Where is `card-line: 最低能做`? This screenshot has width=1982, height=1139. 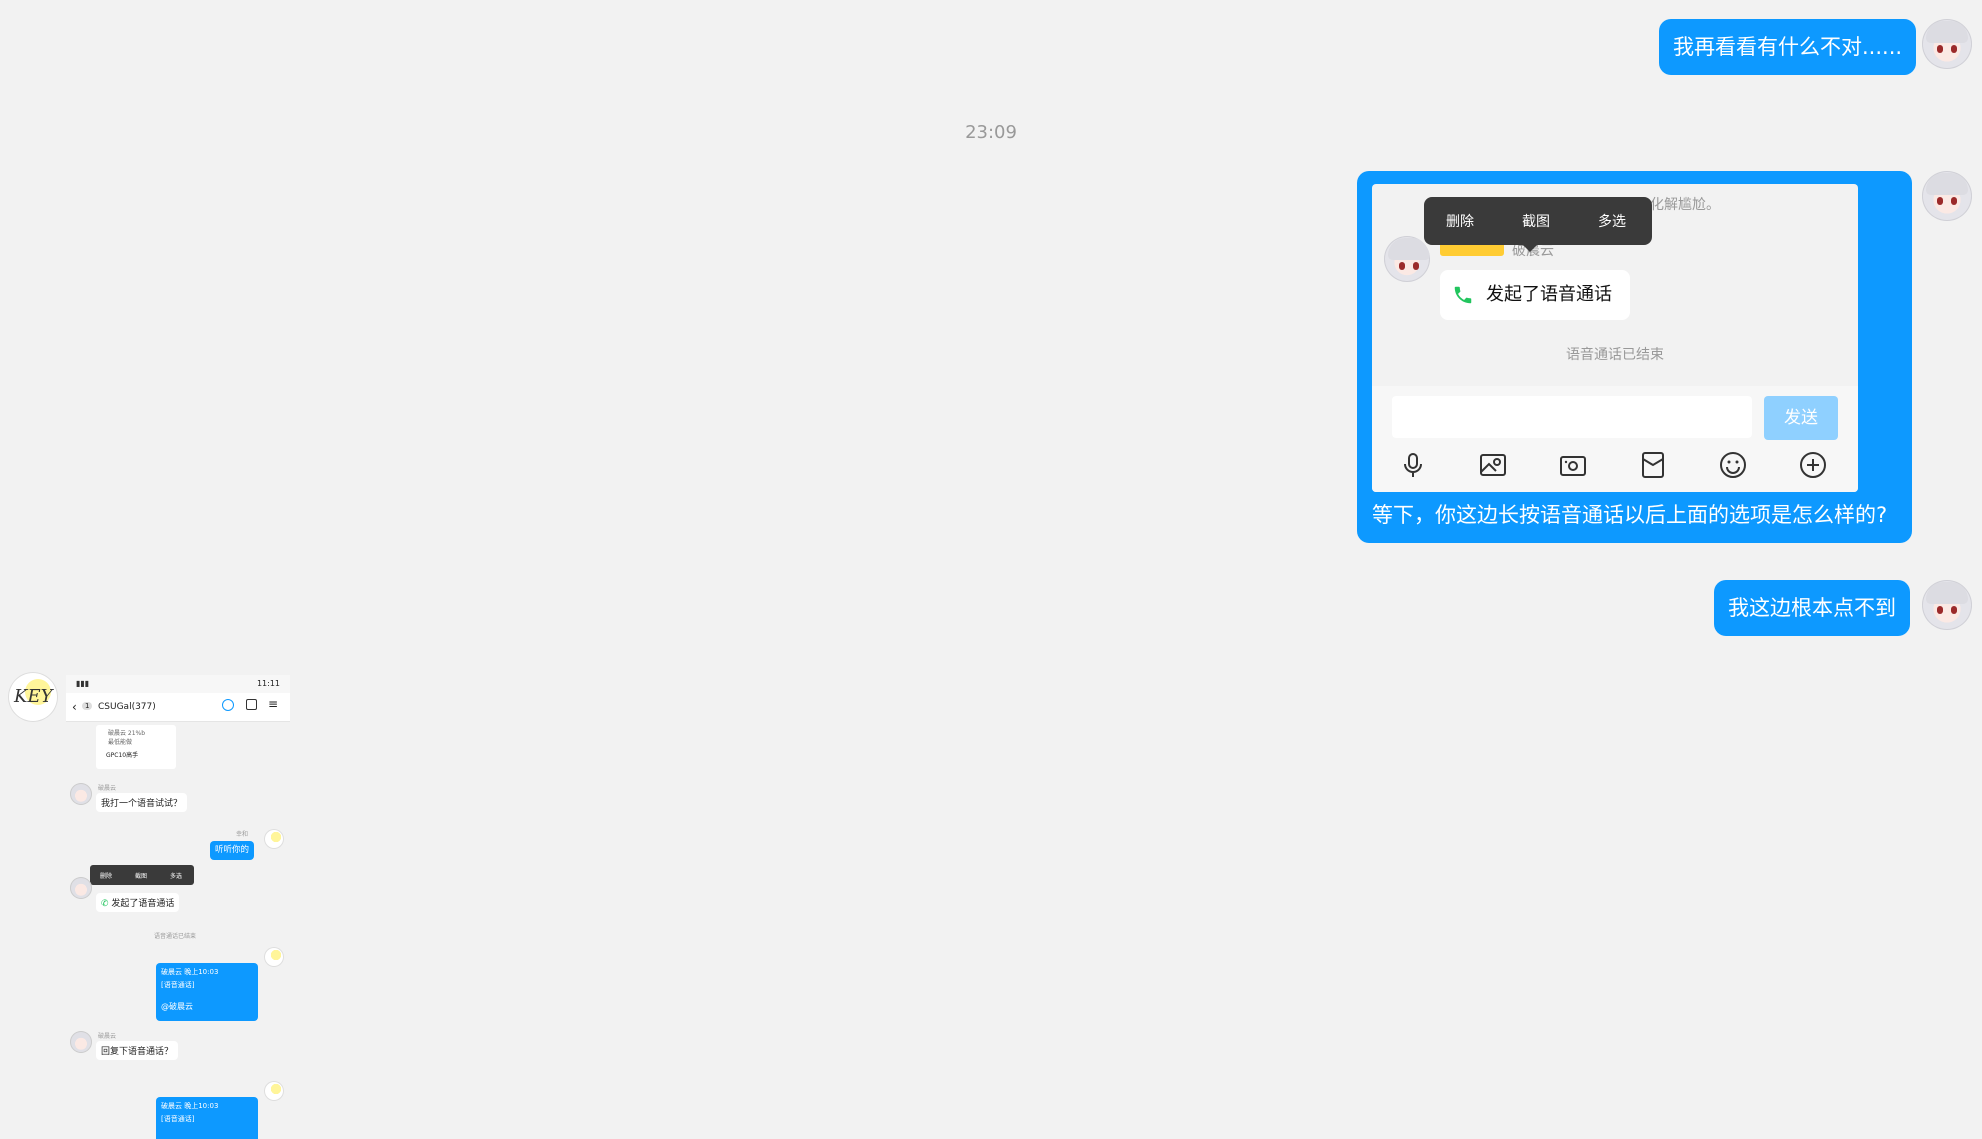
card-line: 最低能做 is located at coordinates (120, 742).